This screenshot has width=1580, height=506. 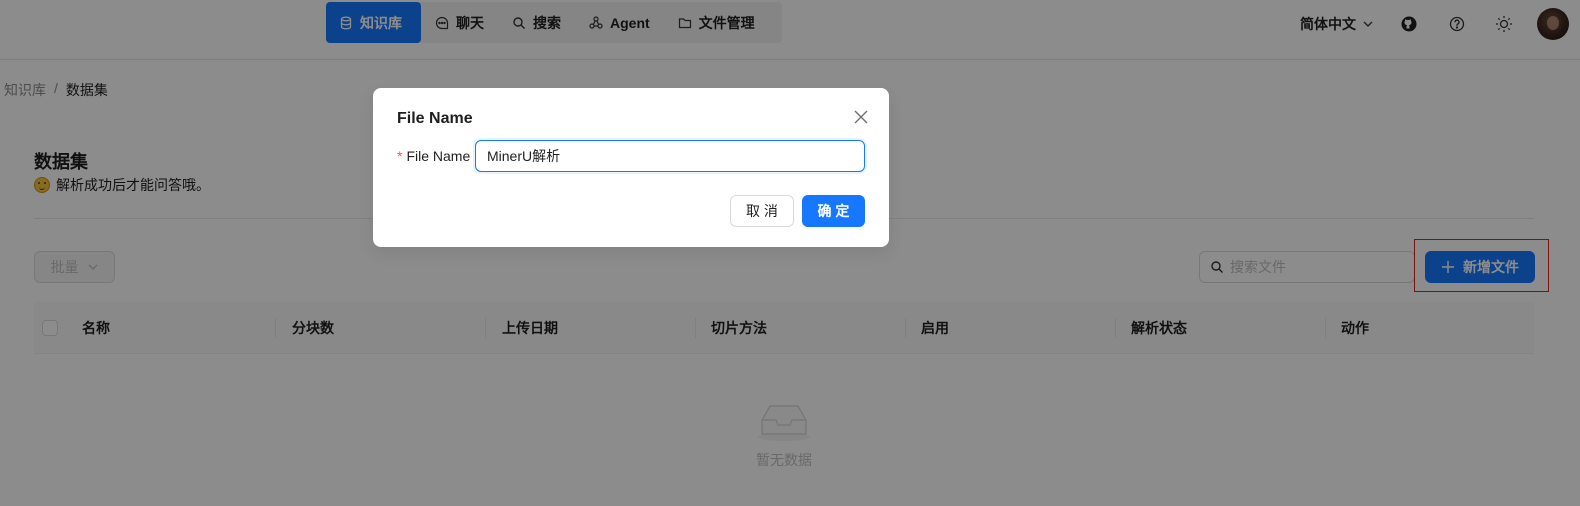 I want to click on ok-button: 确 定, so click(x=833, y=211).